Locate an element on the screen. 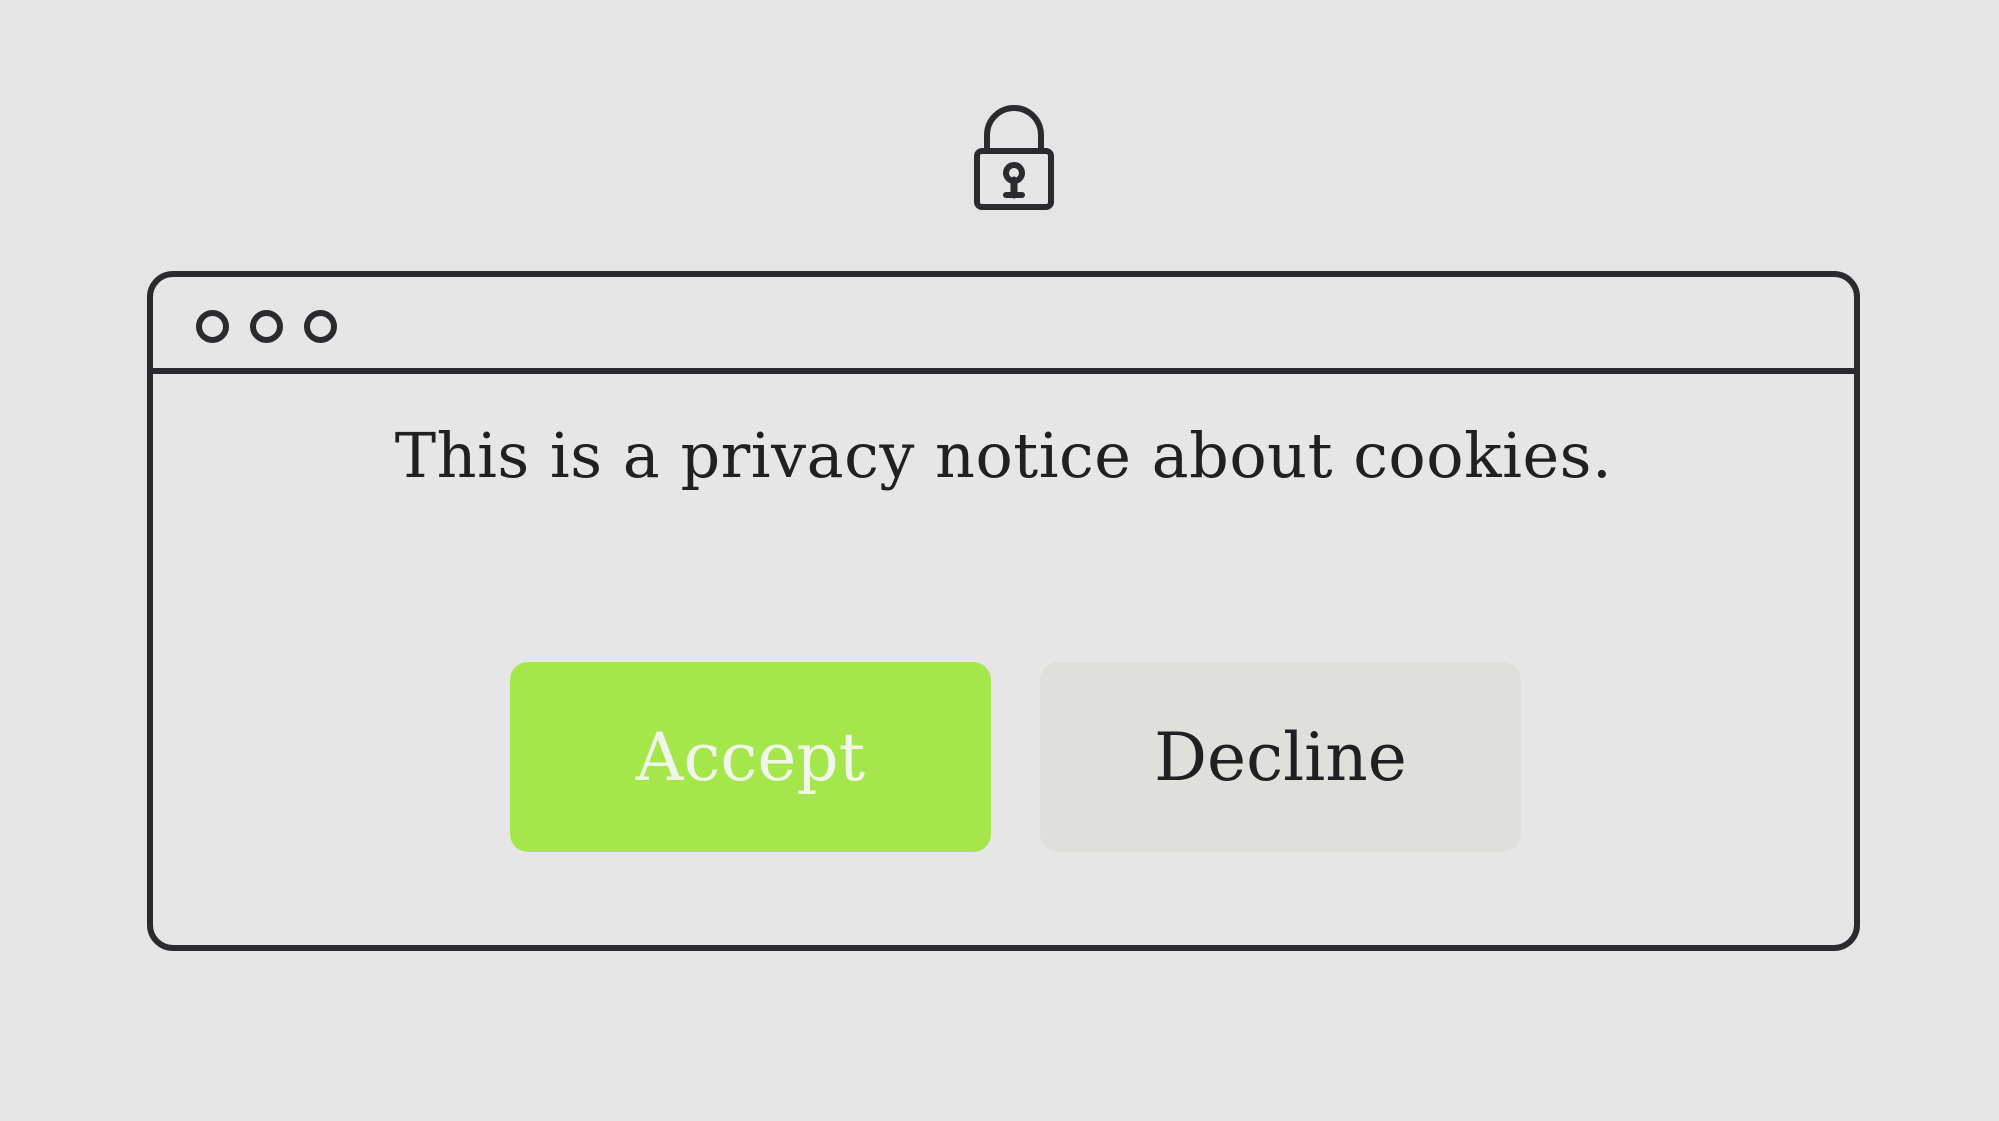 Image resolution: width=1999 pixels, height=1121 pixels. decline-button: Decline is located at coordinates (1280, 757).